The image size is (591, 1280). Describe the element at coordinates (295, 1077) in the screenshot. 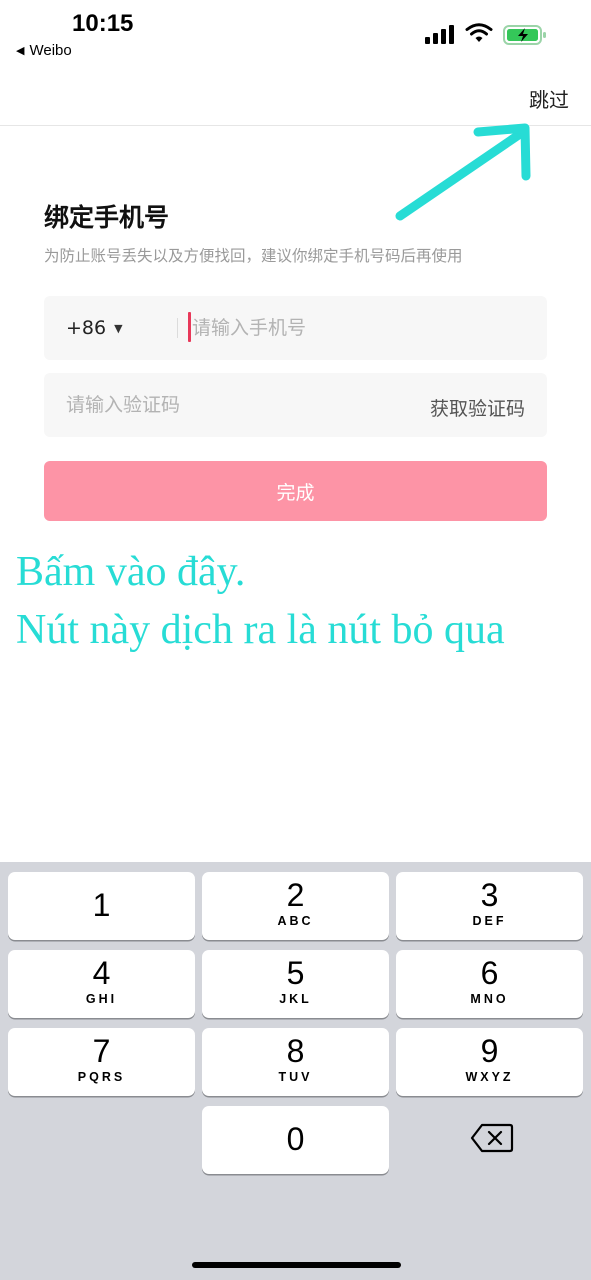

I see `key-letters: TUV` at that location.